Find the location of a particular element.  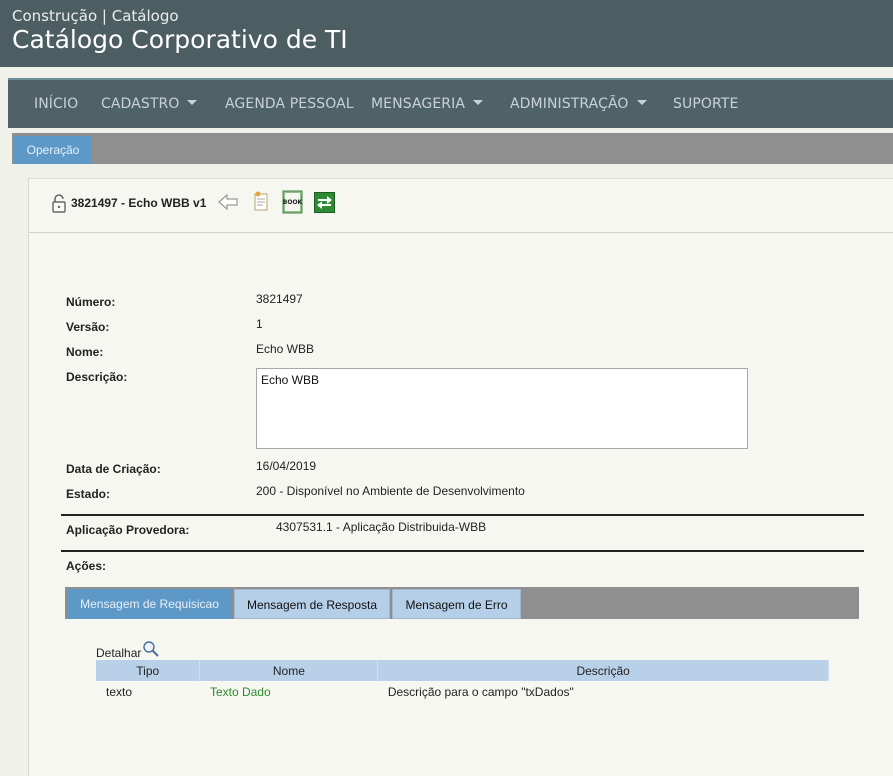

record-title: 3821497 - Echo WBB v1 is located at coordinates (139, 203).